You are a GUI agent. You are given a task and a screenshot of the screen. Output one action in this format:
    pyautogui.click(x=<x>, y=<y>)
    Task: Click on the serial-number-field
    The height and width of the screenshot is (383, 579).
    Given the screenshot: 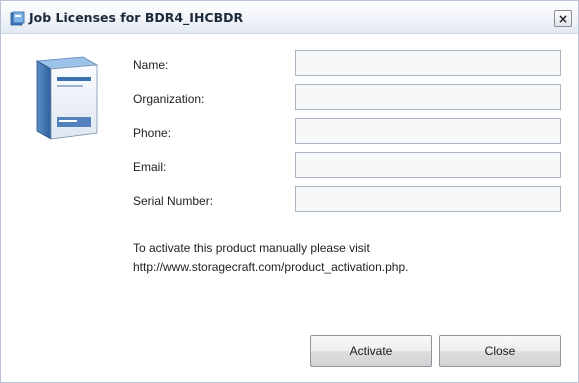 What is the action you would take?
    pyautogui.click(x=428, y=199)
    